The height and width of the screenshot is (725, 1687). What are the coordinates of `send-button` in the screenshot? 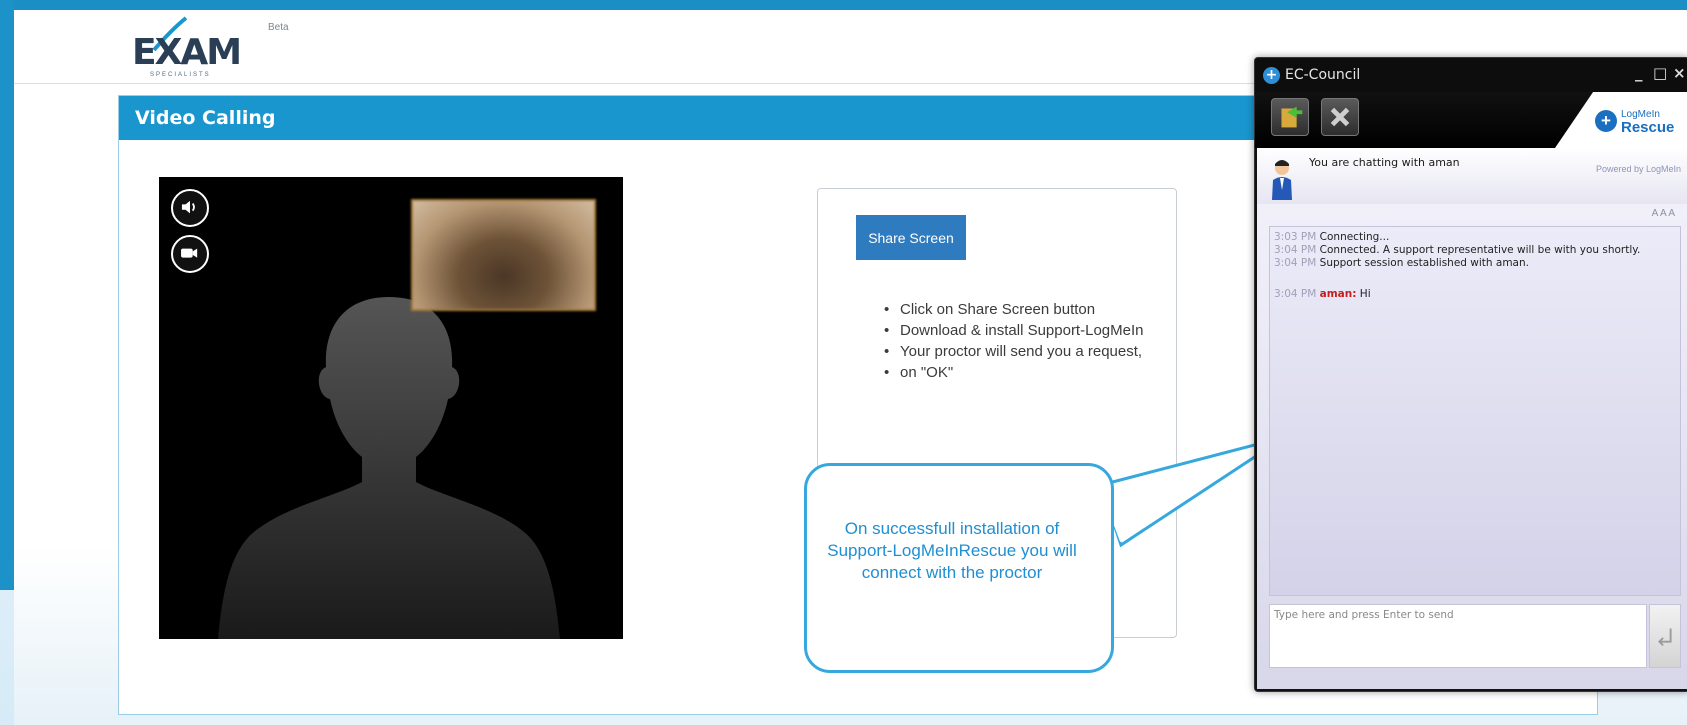 It's located at (1665, 636).